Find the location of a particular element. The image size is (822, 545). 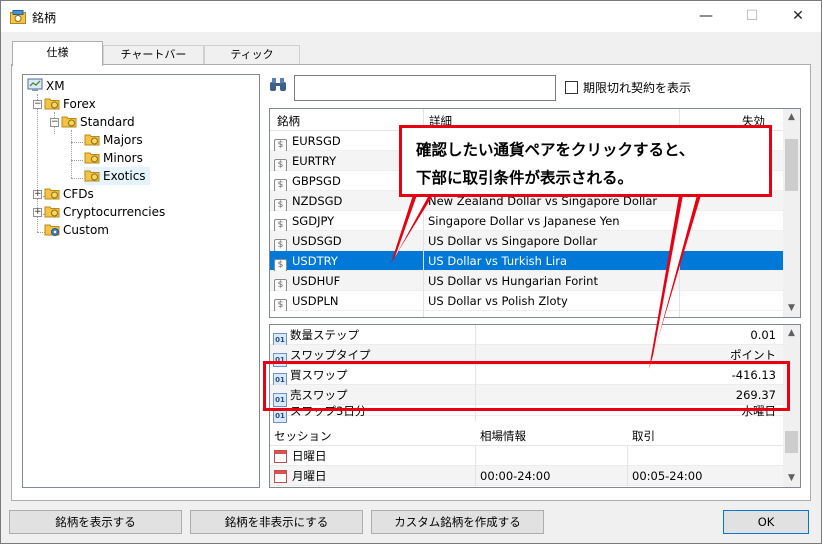

hide-symbol-button: 銘柄を非表示にする is located at coordinates (276, 522).